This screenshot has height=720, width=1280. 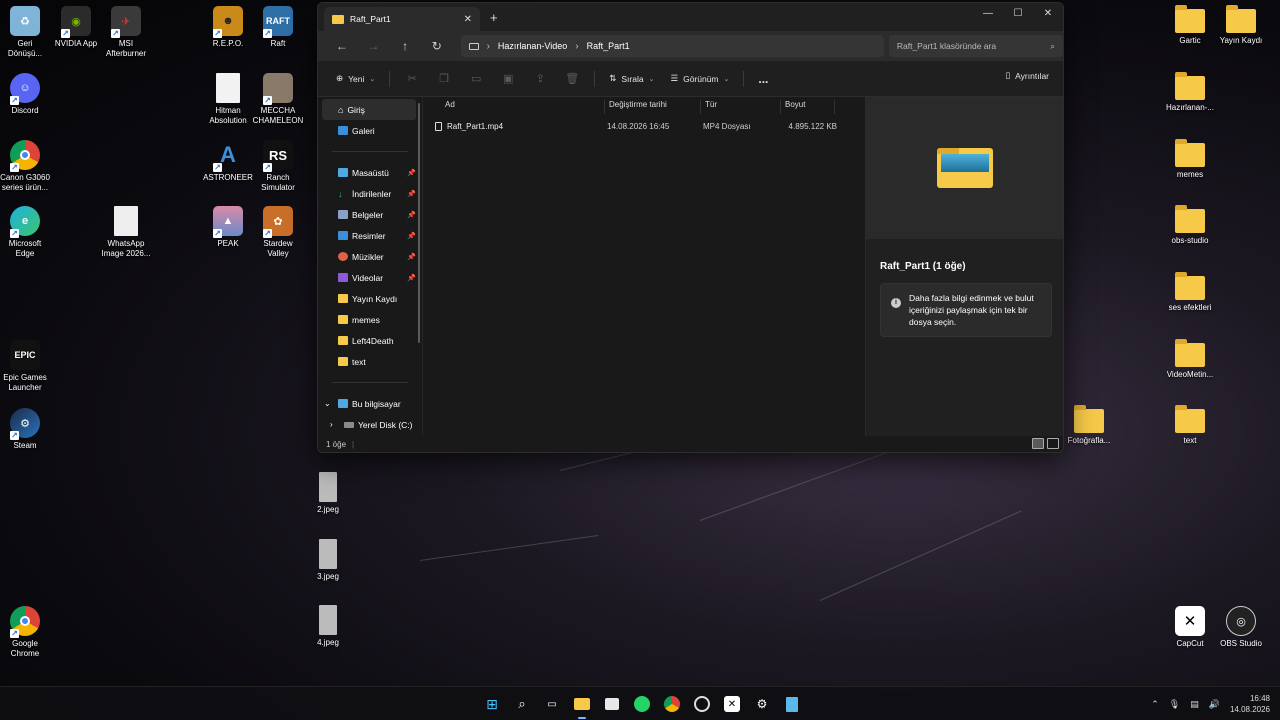 I want to click on breadcrumb-item: Hazırlanan-Video, so click(x=532, y=46).